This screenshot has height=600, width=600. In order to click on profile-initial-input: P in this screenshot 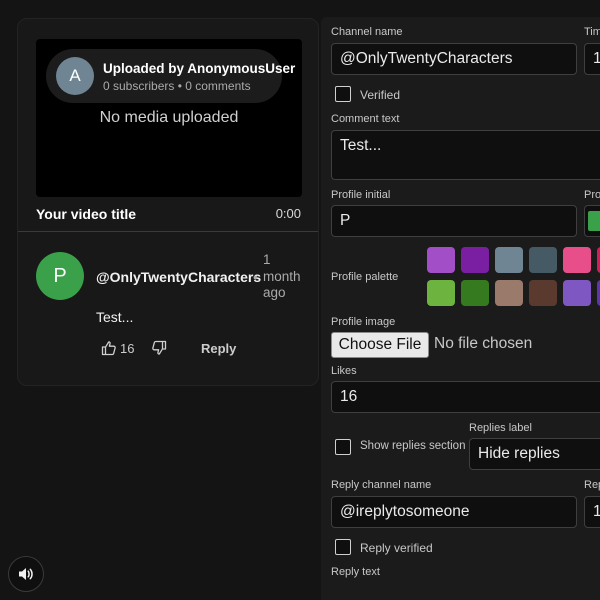, I will do `click(454, 221)`.